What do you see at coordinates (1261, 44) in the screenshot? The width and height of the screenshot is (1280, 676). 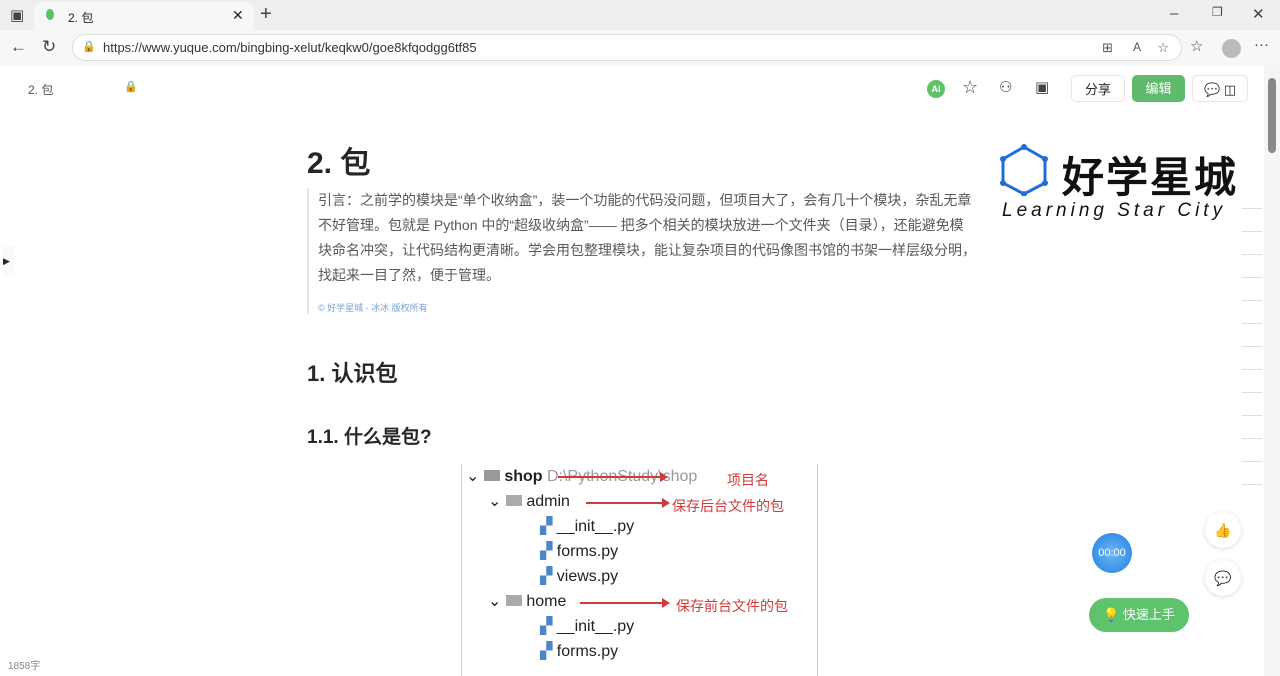 I see `more-icon: ···` at bounding box center [1261, 44].